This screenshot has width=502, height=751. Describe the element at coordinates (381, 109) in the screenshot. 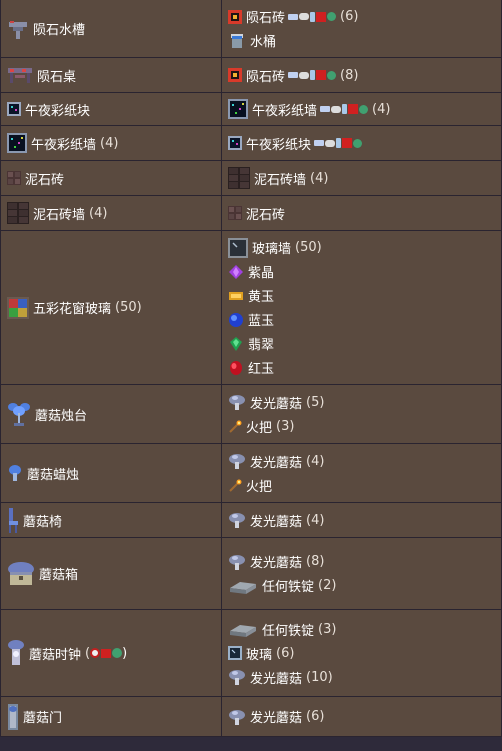

I see `ingredient-qty: (4)` at that location.